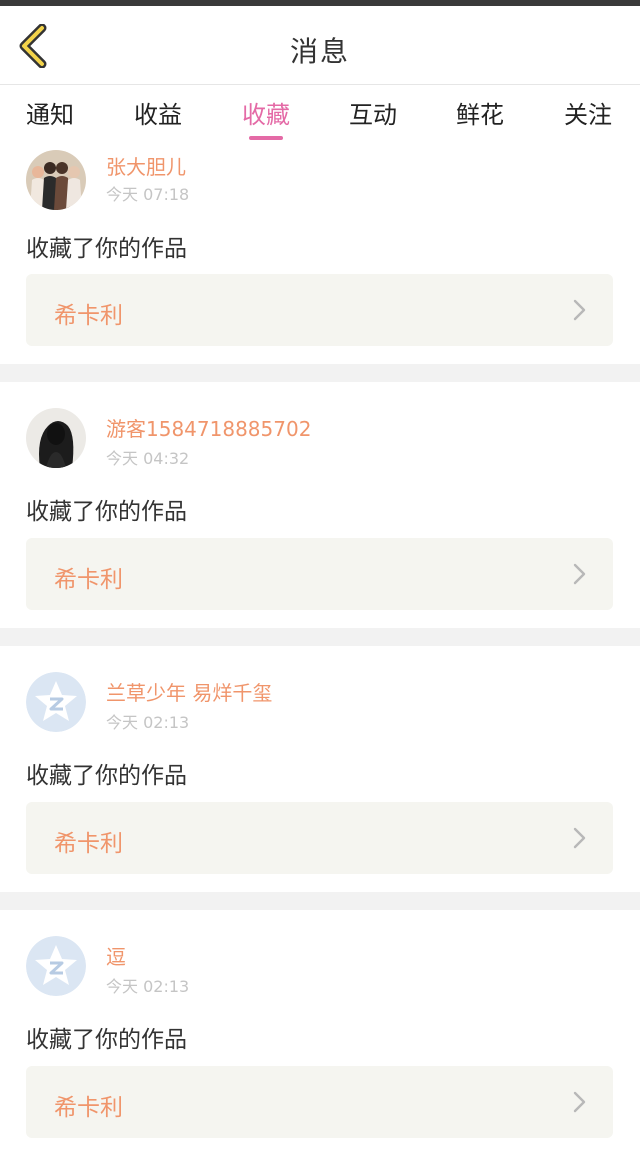 This screenshot has height=1155, width=640. Describe the element at coordinates (189, 691) in the screenshot. I see `user-name: 兰草少年 易烊千玺` at that location.